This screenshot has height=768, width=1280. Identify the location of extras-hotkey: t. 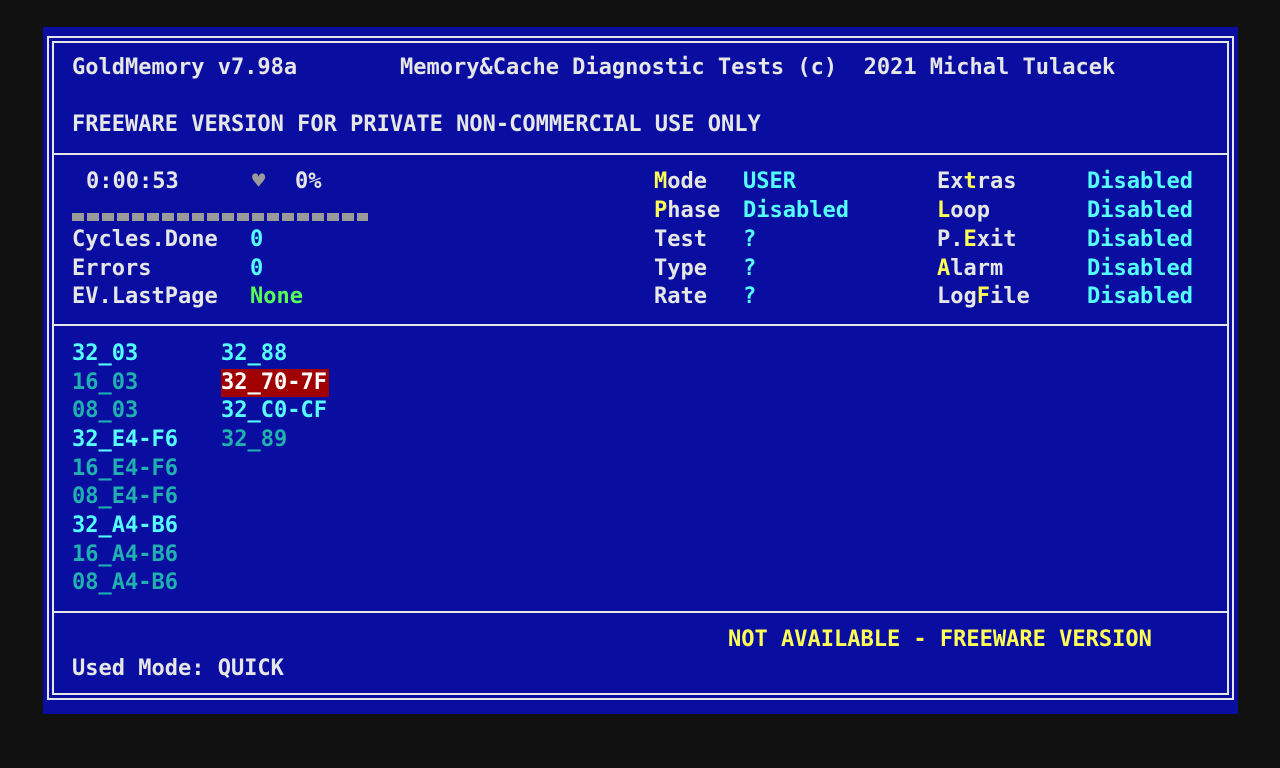
(970, 181).